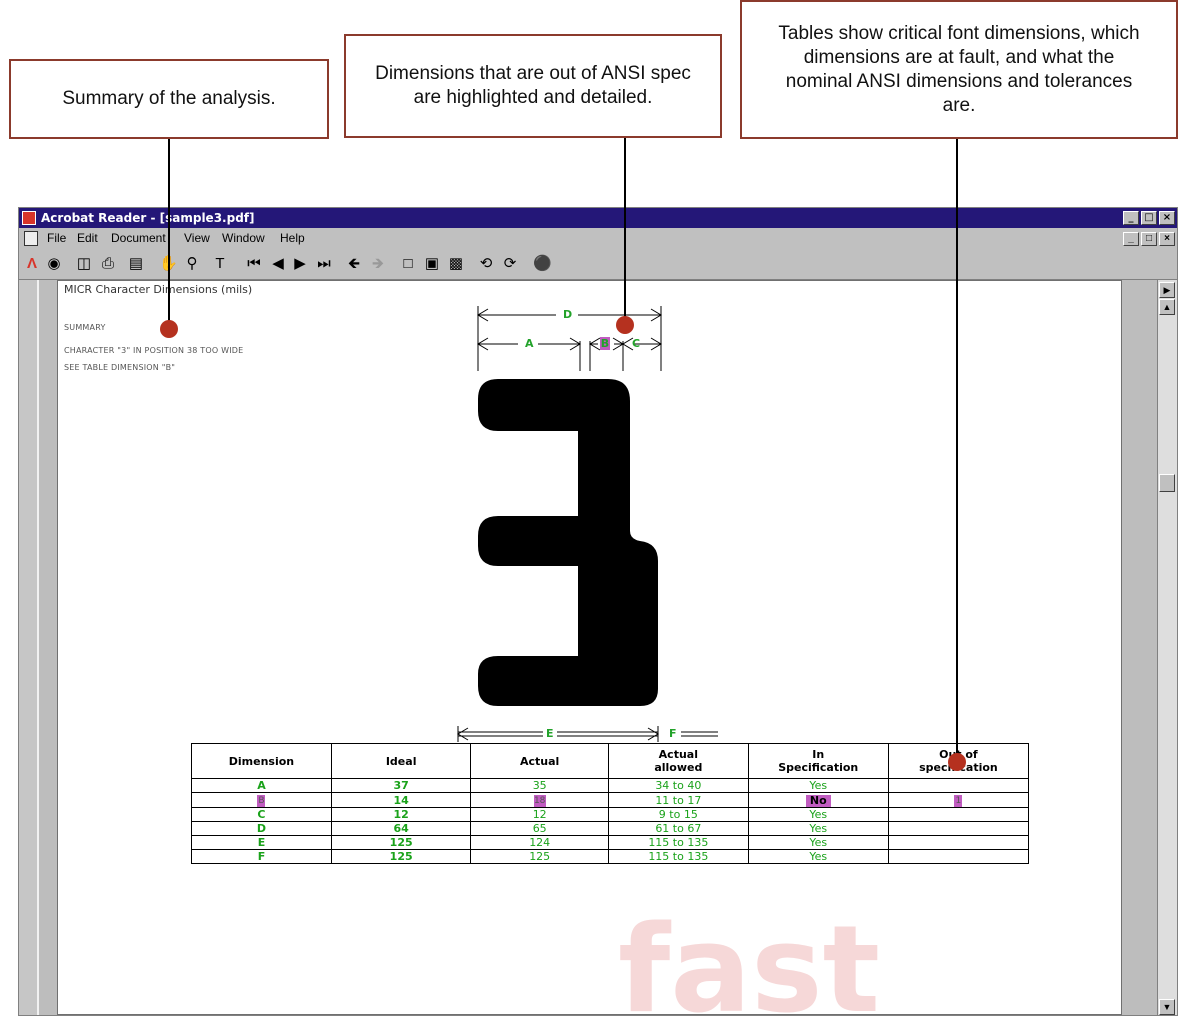 This screenshot has width=1185, height=1016. Describe the element at coordinates (539, 828) in the screenshot. I see `cell-actual: 65` at that location.